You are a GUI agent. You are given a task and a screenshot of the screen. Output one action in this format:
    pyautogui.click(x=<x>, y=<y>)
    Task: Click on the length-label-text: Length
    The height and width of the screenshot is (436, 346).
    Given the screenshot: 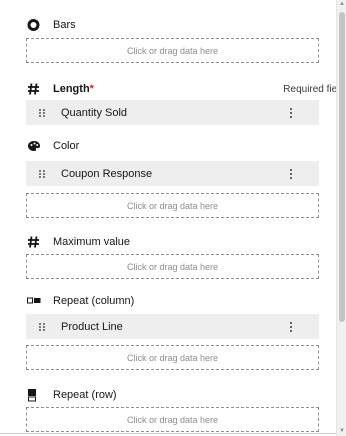 What is the action you would take?
    pyautogui.click(x=71, y=89)
    